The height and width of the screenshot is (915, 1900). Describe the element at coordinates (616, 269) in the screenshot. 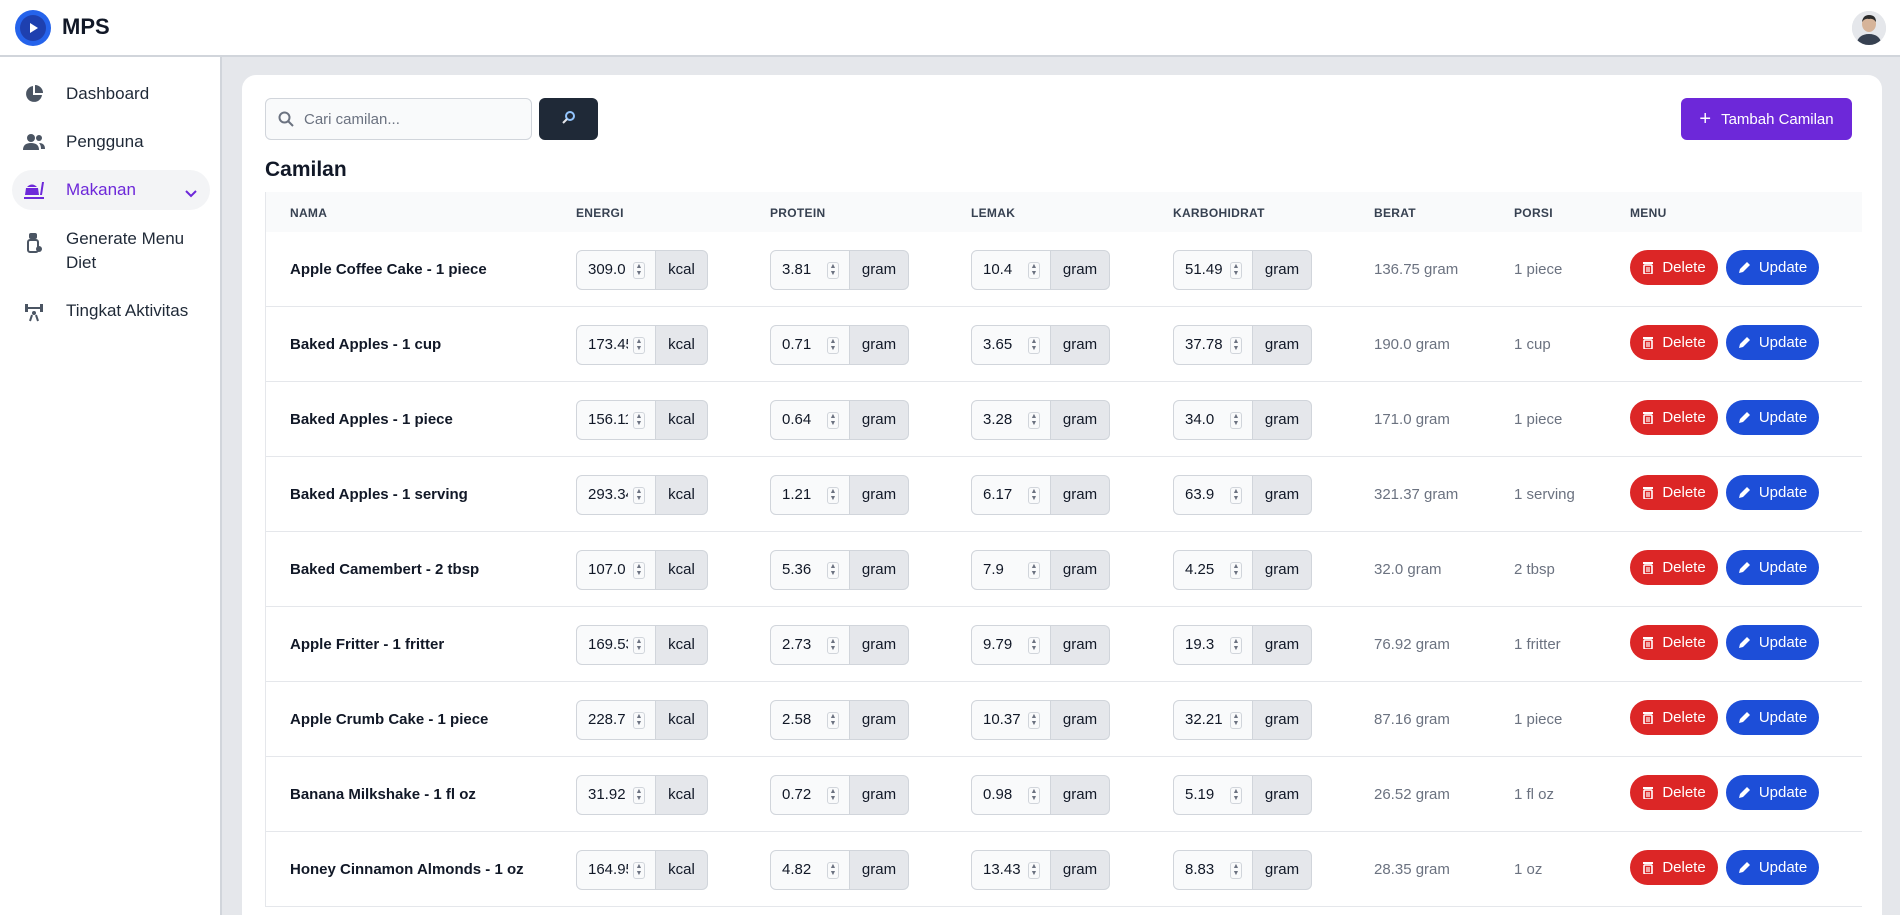

I see `energy-input: 309.0 ▲ ▼` at that location.